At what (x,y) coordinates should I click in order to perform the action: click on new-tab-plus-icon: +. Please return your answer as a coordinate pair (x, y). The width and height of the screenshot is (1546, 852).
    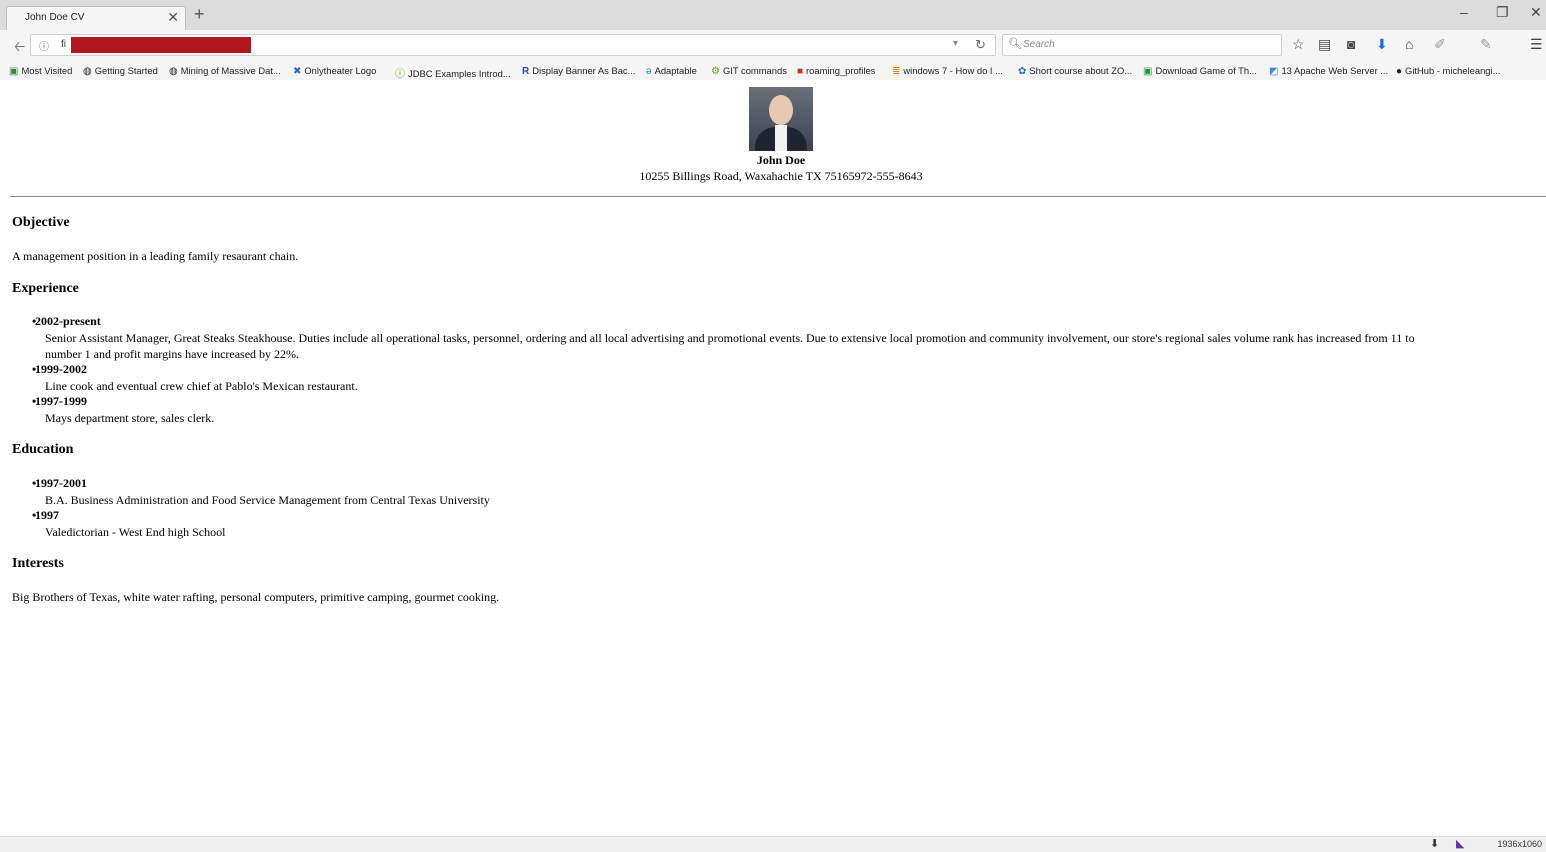
    Looking at the image, I should click on (199, 14).